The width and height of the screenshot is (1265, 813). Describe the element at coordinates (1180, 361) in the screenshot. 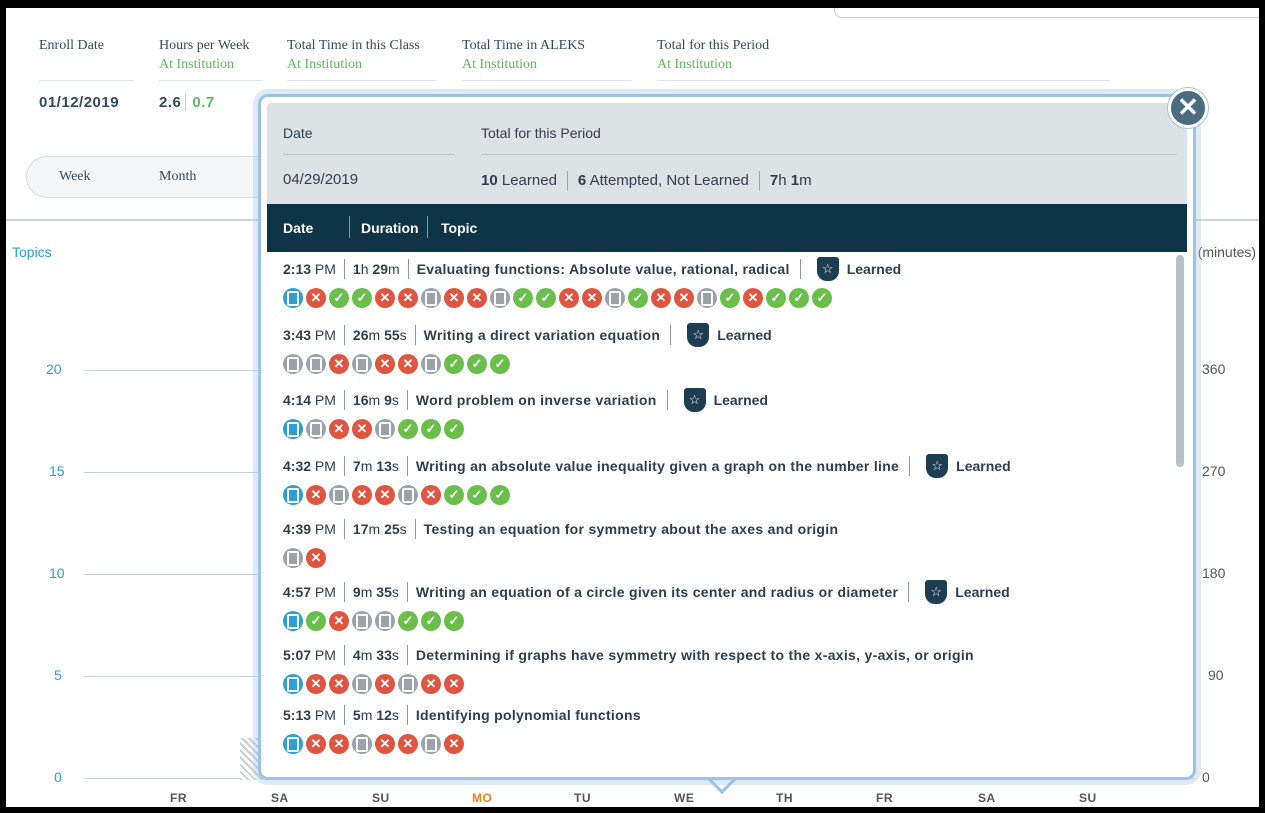

I see `scrollbar` at that location.